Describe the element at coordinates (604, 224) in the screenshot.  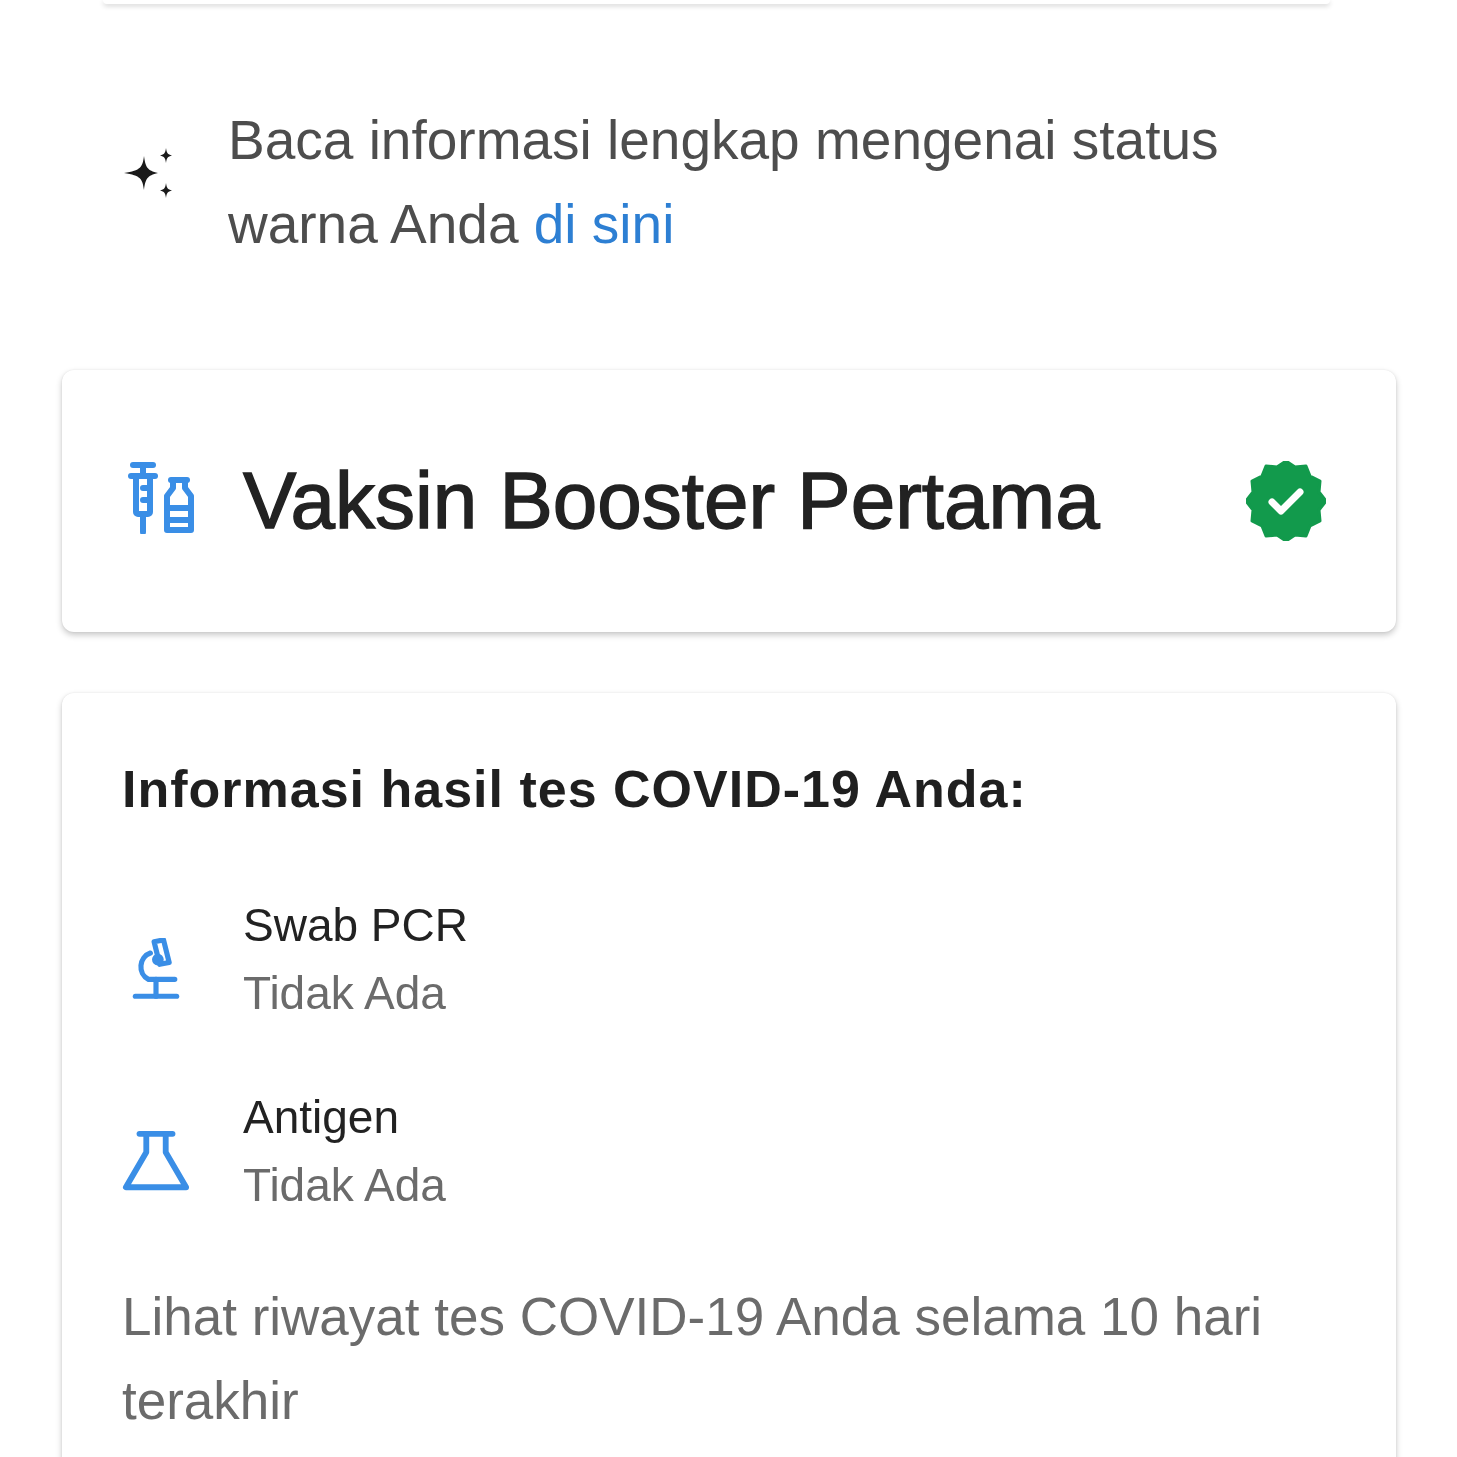
I see `info-link: di sini` at that location.